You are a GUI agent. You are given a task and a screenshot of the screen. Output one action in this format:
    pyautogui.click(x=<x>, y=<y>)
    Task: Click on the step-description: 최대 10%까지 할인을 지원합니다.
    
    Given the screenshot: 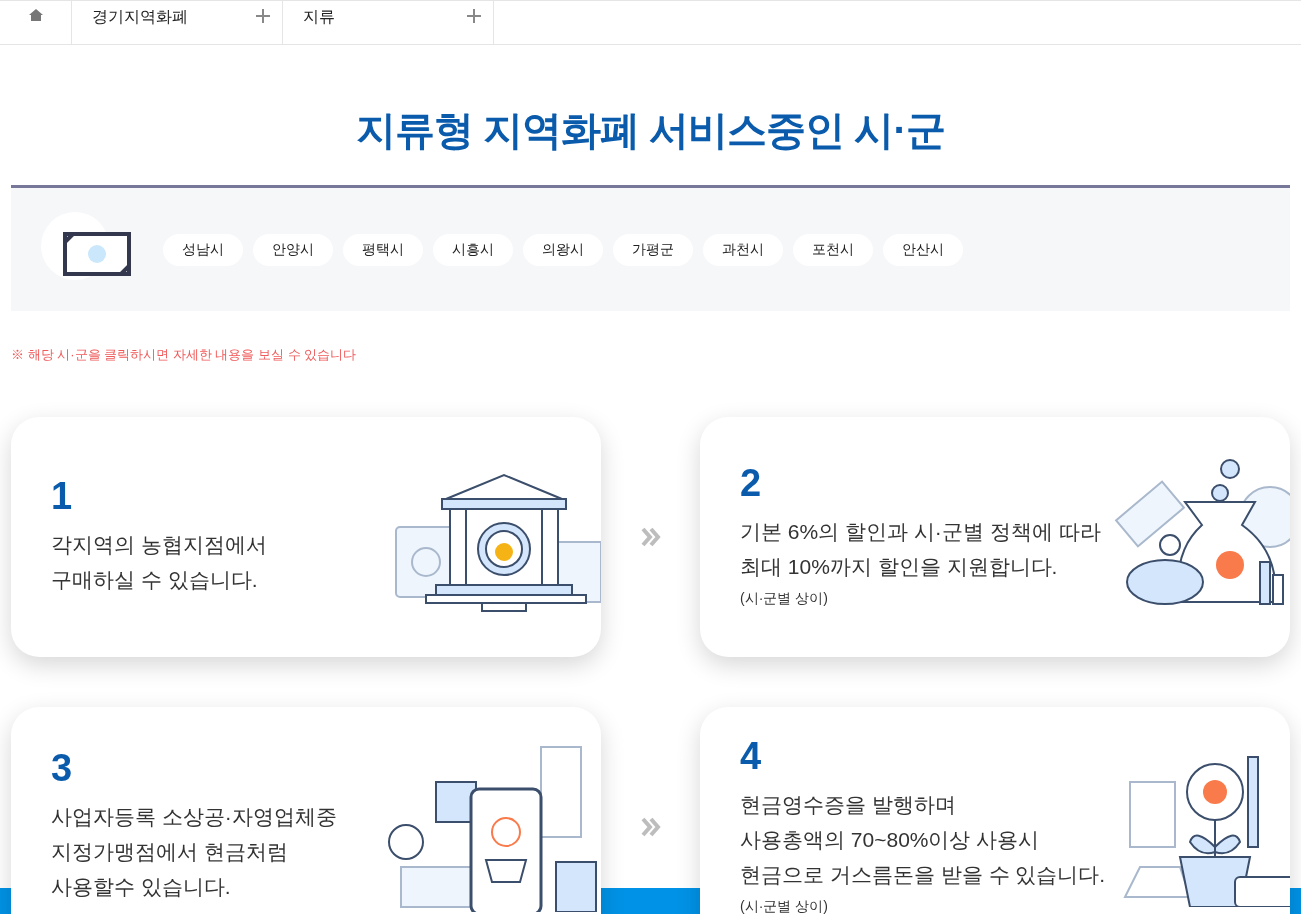 What is the action you would take?
    pyautogui.click(x=899, y=567)
    